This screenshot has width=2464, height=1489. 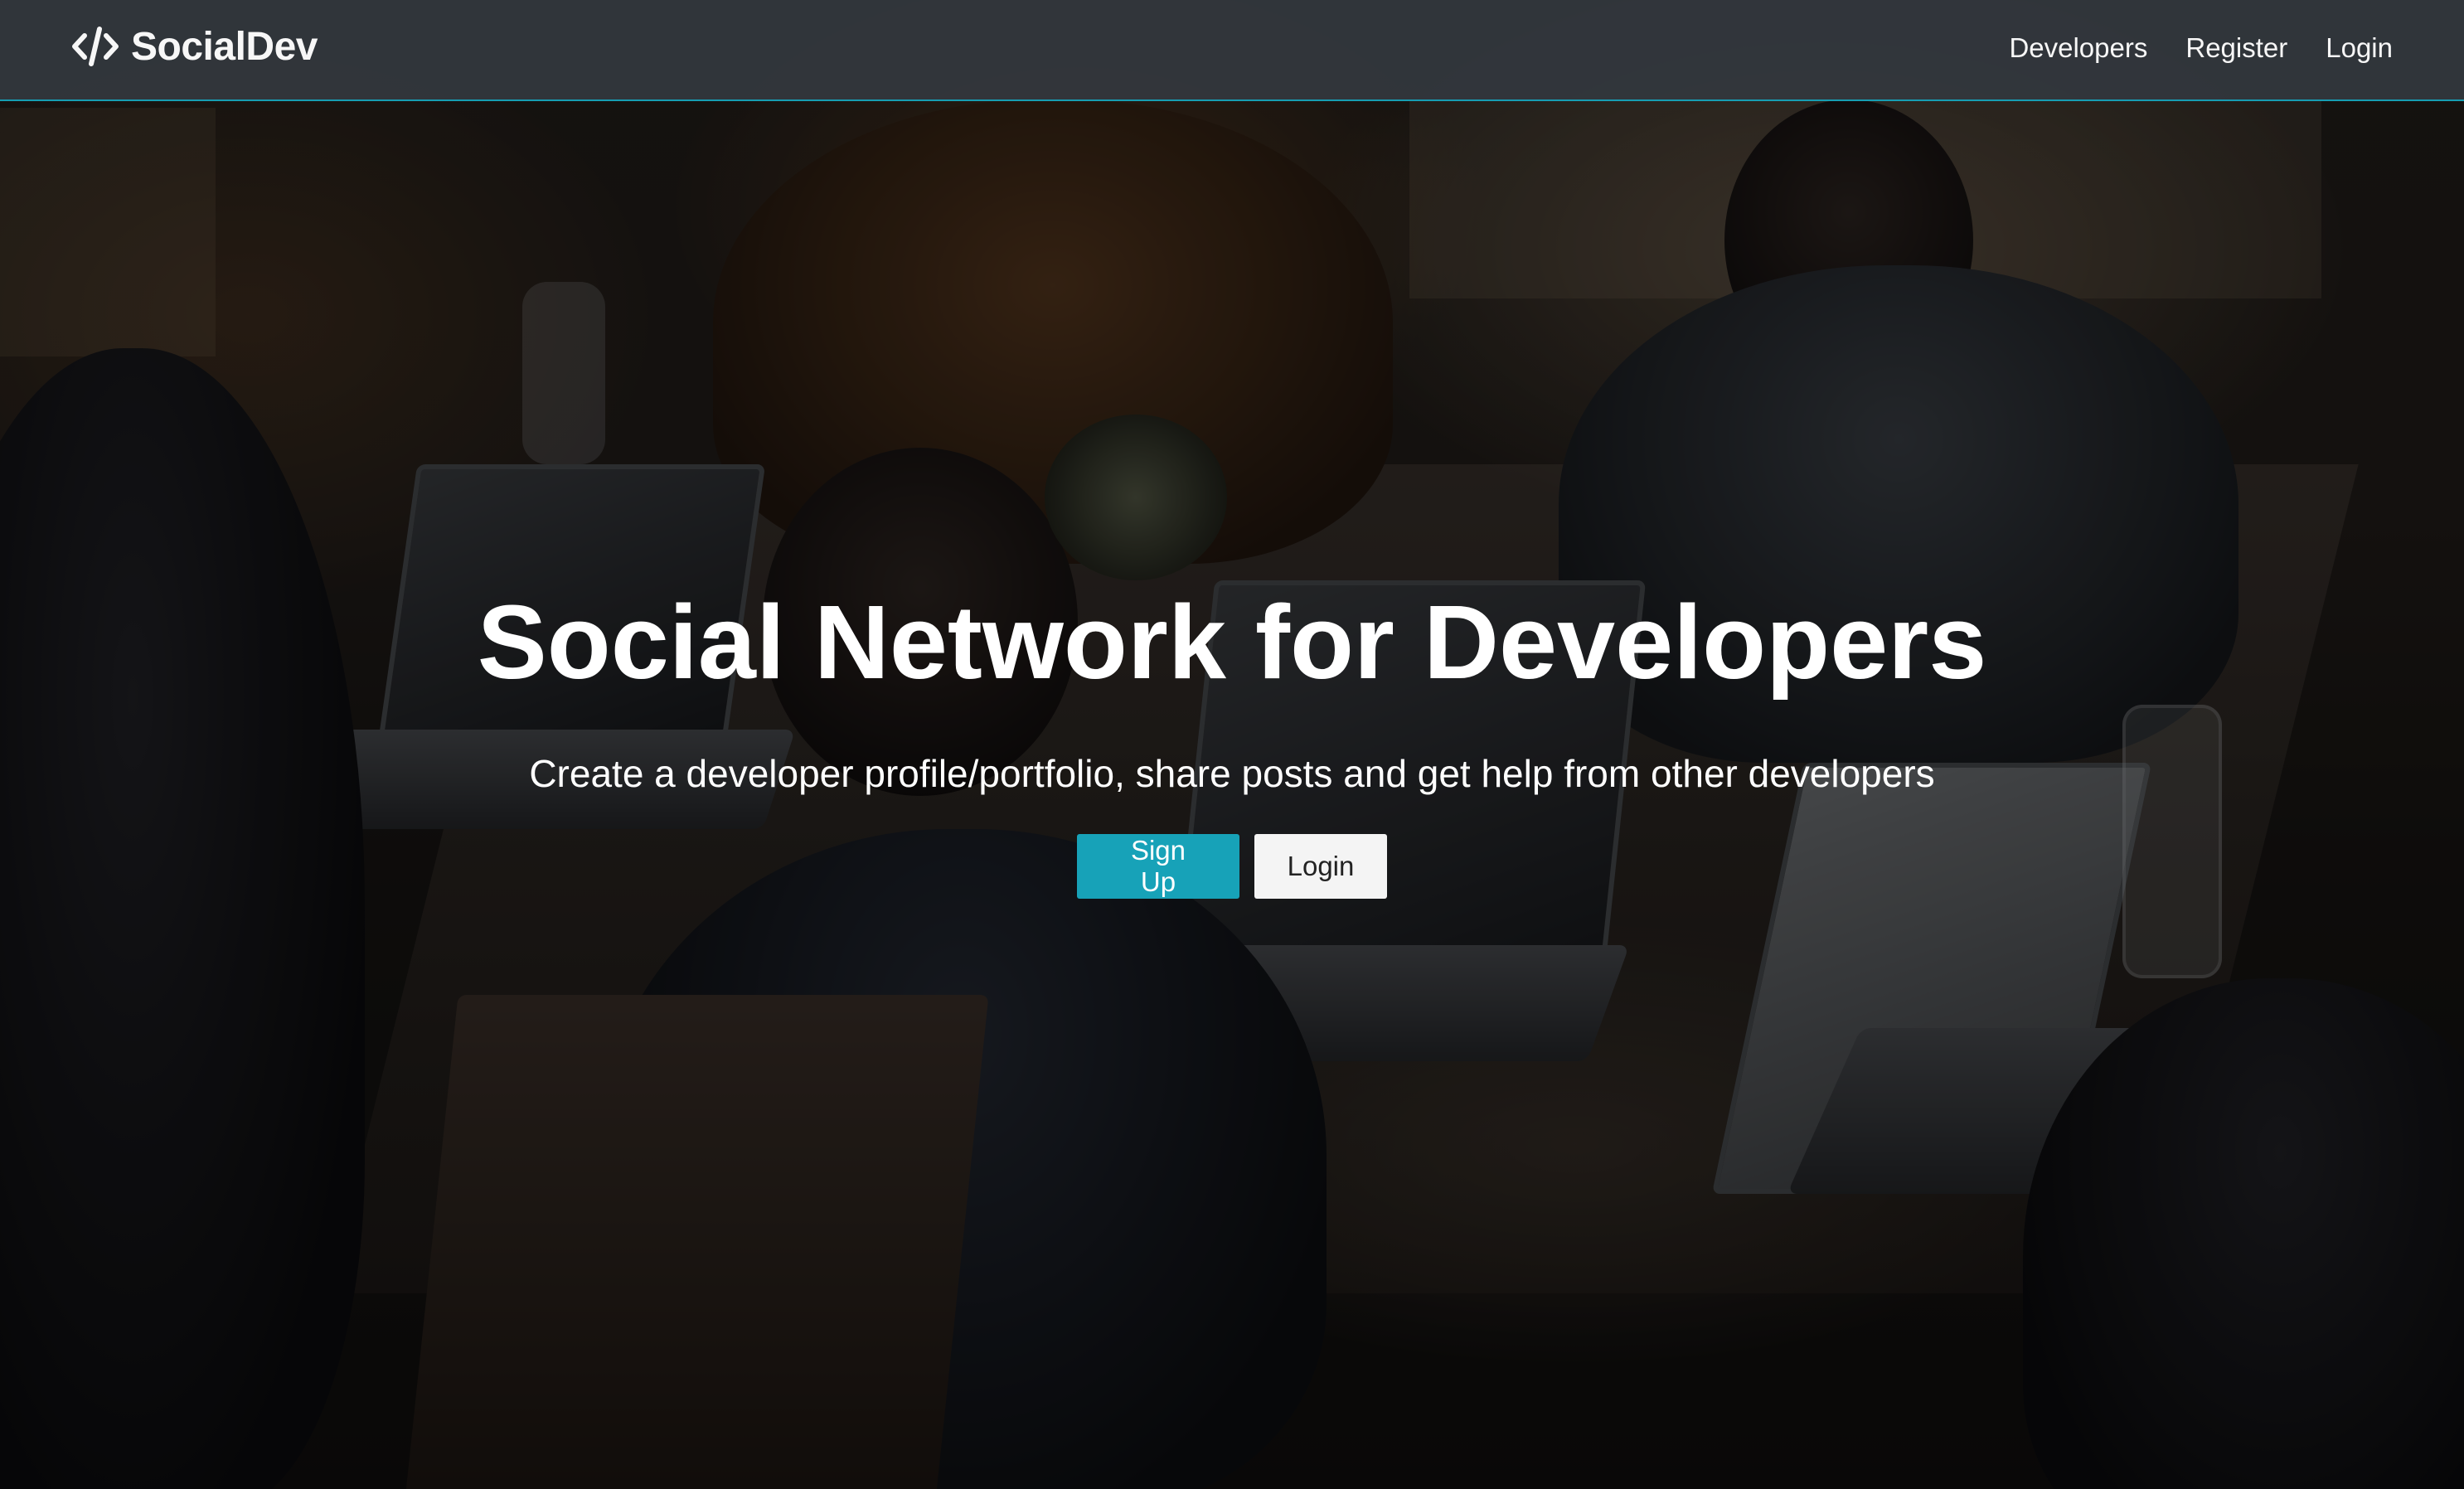 I want to click on navbar: SocialDev Developers Register Login, so click(x=1232, y=50).